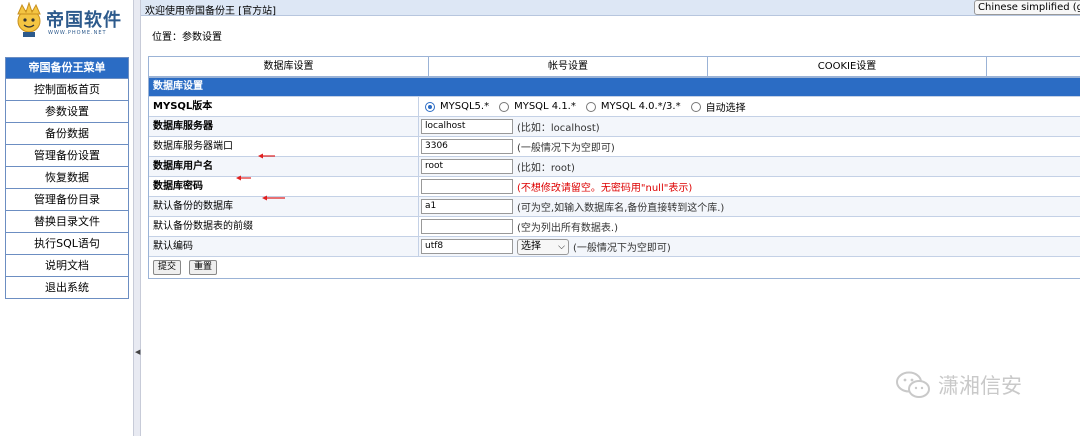 This screenshot has width=1080, height=436. Describe the element at coordinates (187, 37) in the screenshot. I see `breadcrumb: 位置：参数设置` at that location.